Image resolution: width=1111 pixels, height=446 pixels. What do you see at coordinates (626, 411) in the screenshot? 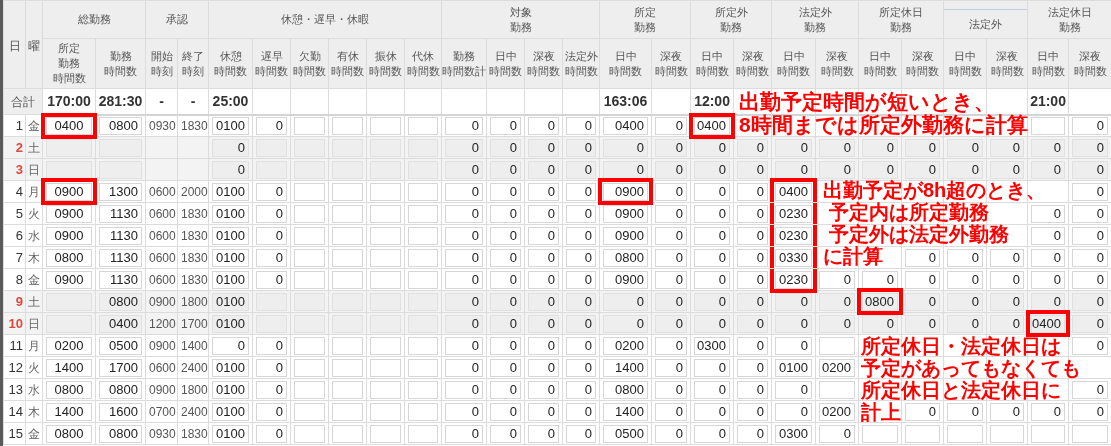
I see `input-field: 1400` at bounding box center [626, 411].